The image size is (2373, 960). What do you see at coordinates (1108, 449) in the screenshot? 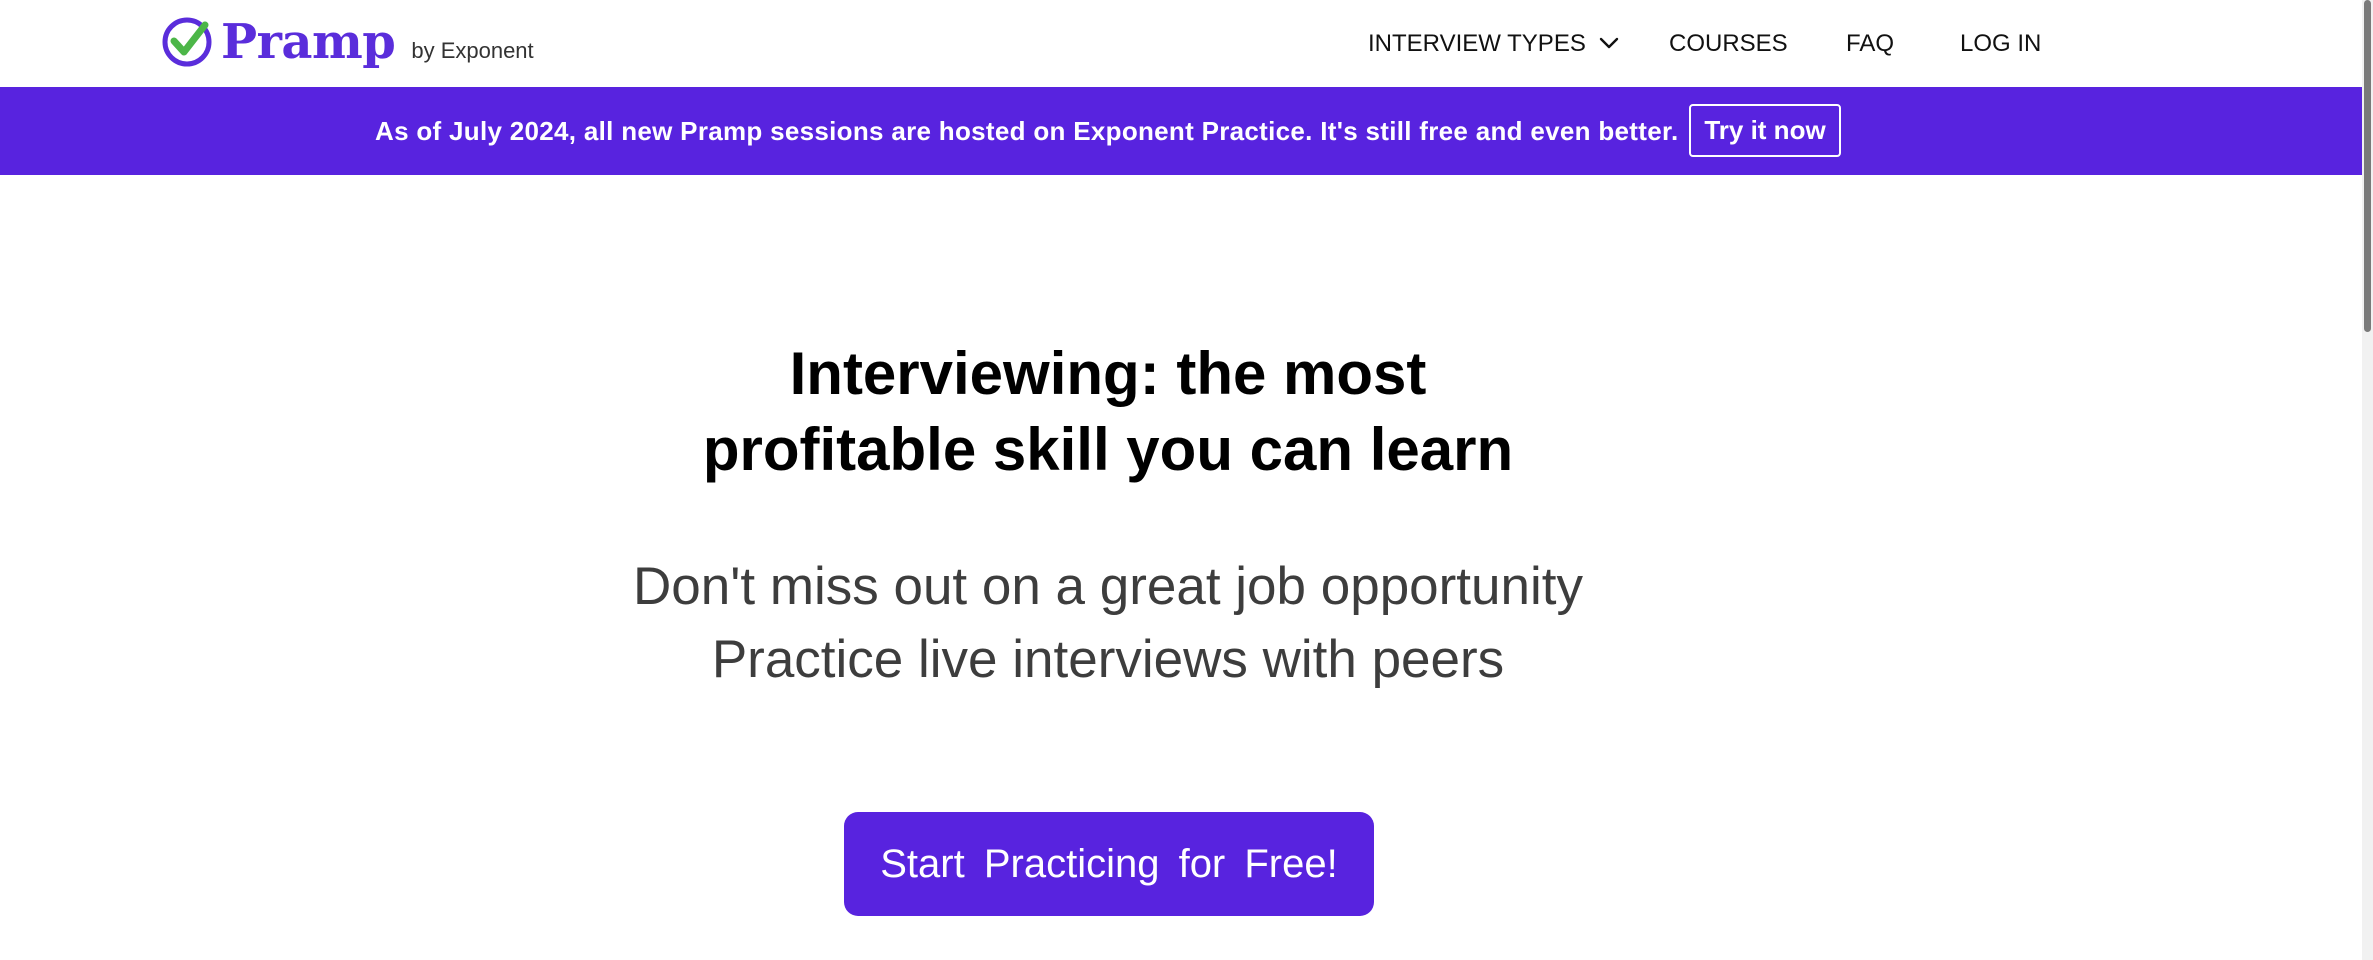
I see `hero-title-line-2: profitable skill you can learn` at bounding box center [1108, 449].